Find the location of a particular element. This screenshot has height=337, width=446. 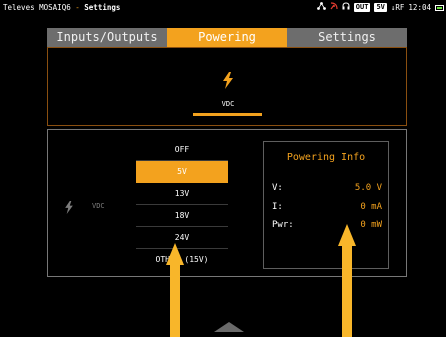

satellite-dish-icon is located at coordinates (334, 7).